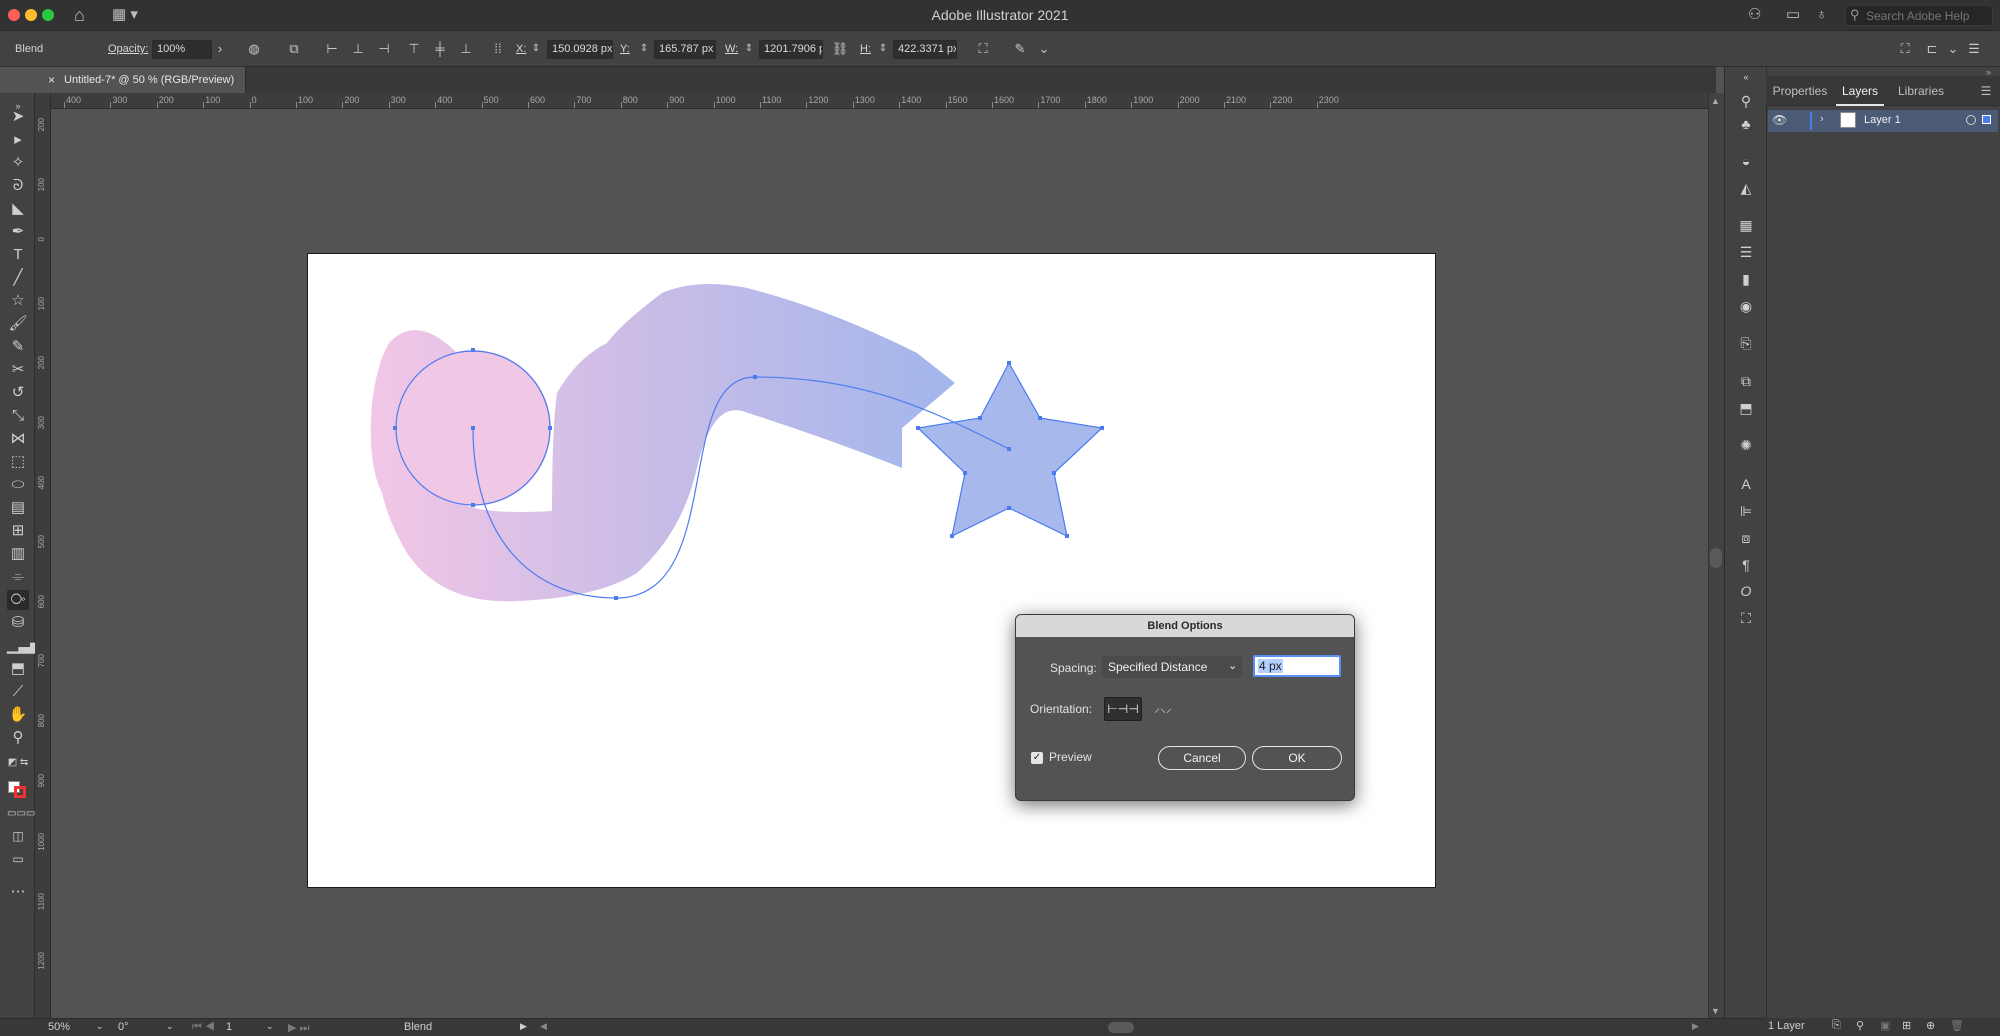  I want to click on align-vertical-center-icon: ╪, so click(440, 49).